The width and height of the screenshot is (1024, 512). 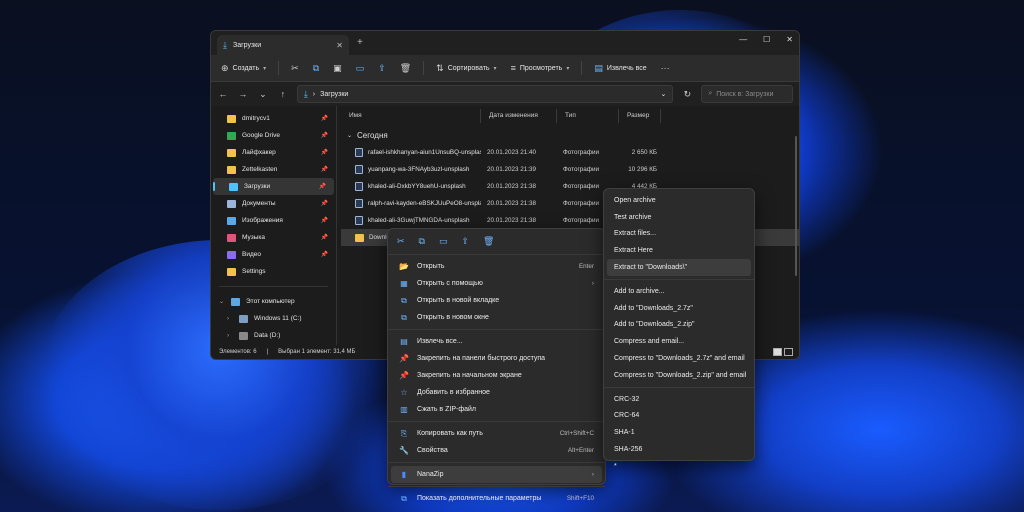 What do you see at coordinates (496, 392) in the screenshot?
I see `context-menu-item: ☆ Добавить в избранное` at bounding box center [496, 392].